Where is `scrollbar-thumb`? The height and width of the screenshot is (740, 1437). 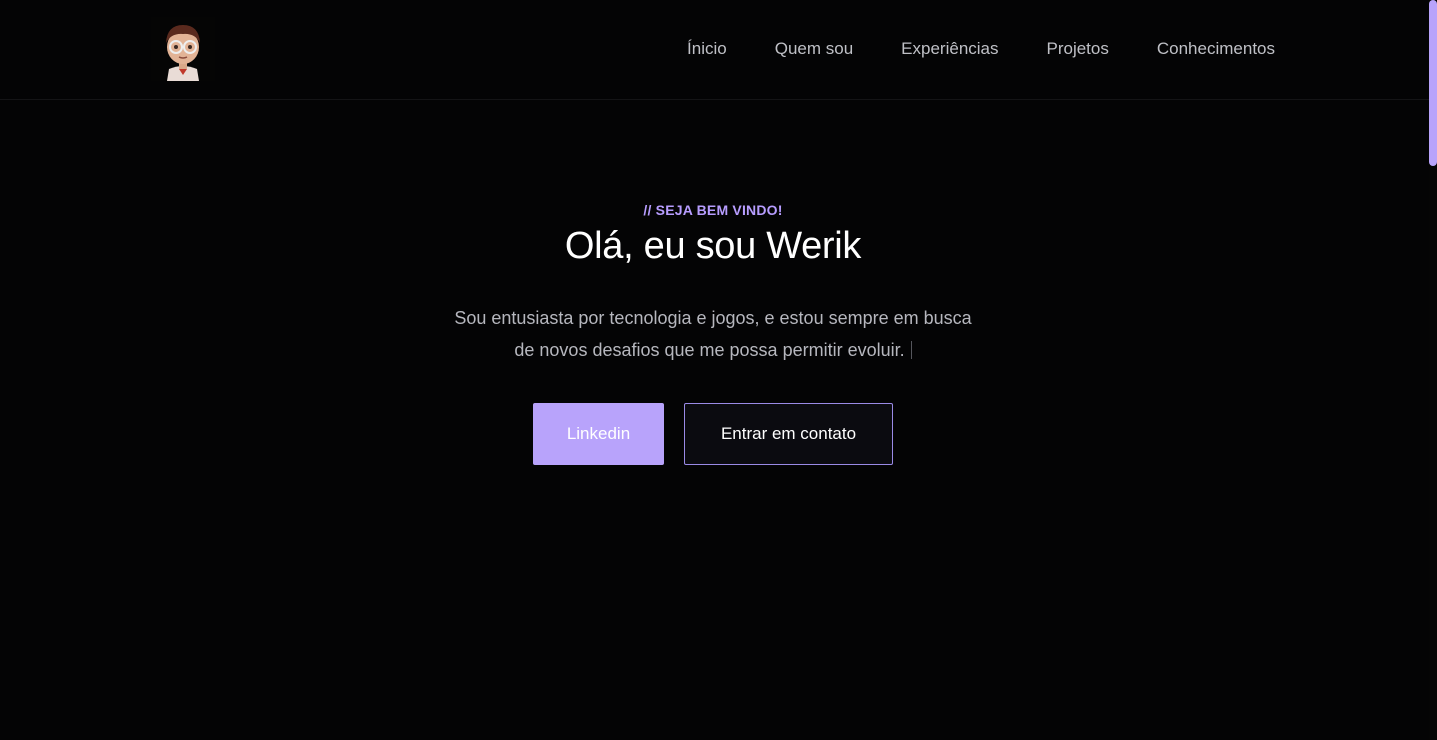
scrollbar-thumb is located at coordinates (1433, 83).